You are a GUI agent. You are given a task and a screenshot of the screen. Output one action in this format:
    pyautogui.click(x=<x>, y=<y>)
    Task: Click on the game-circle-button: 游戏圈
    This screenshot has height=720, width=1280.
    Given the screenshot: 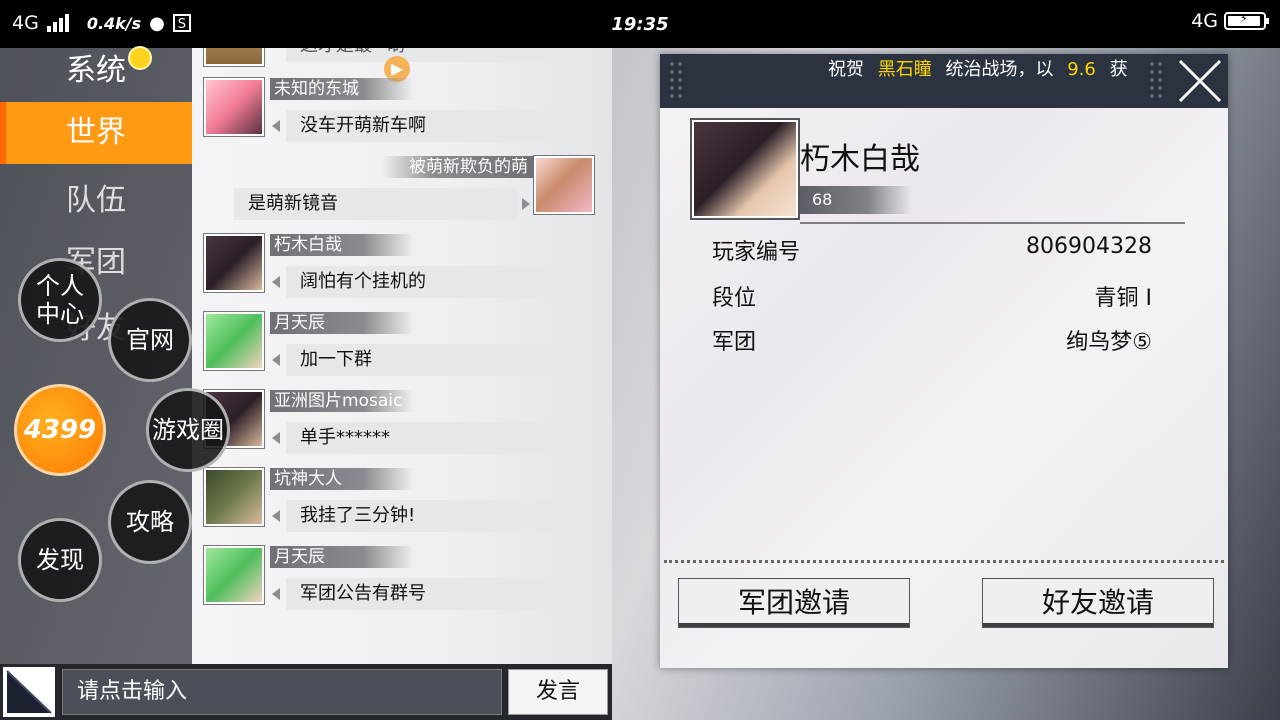 What is the action you would take?
    pyautogui.click(x=188, y=430)
    